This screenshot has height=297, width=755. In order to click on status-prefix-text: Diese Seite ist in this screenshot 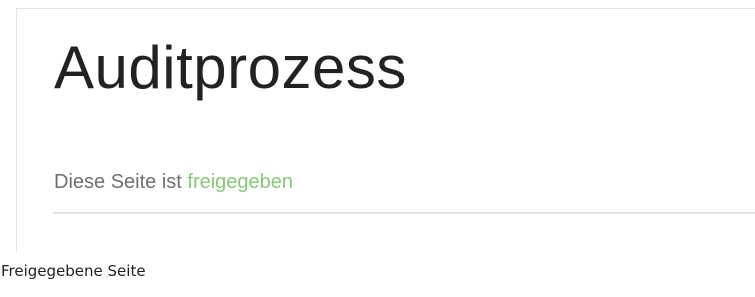, I will do `click(121, 182)`.